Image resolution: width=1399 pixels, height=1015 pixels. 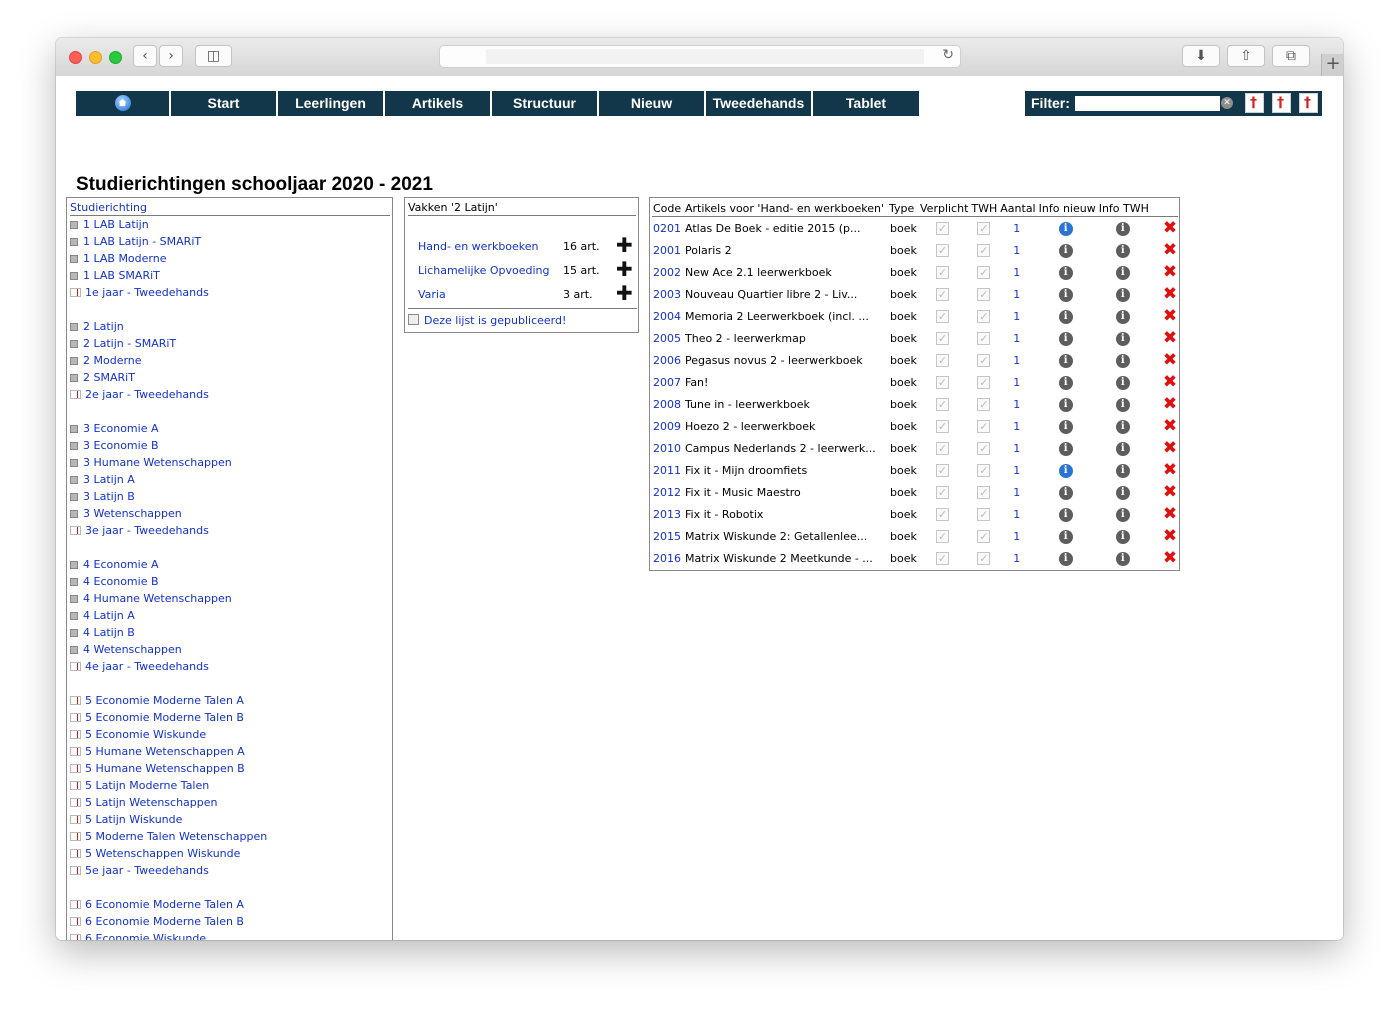 What do you see at coordinates (432, 294) in the screenshot?
I see `vak-link: Varia` at bounding box center [432, 294].